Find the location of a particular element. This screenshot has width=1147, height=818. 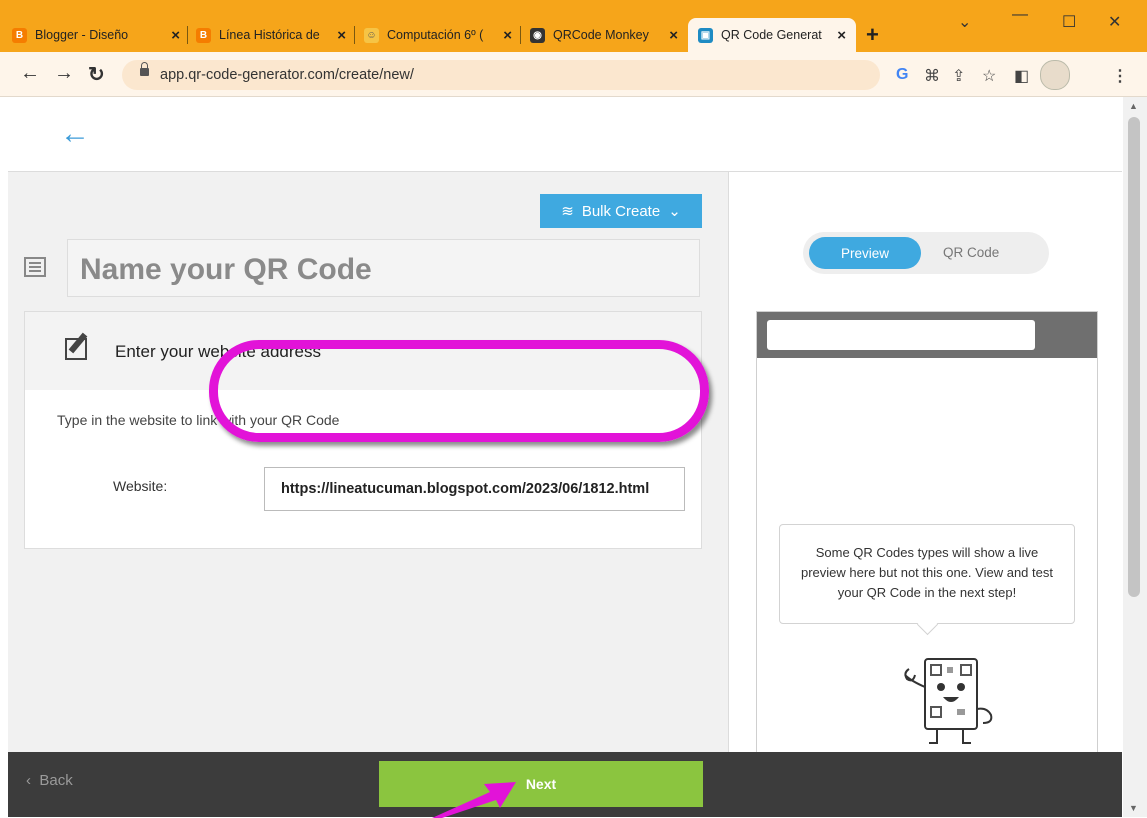

bulk-create-label: Bulk Create is located at coordinates (621, 211).